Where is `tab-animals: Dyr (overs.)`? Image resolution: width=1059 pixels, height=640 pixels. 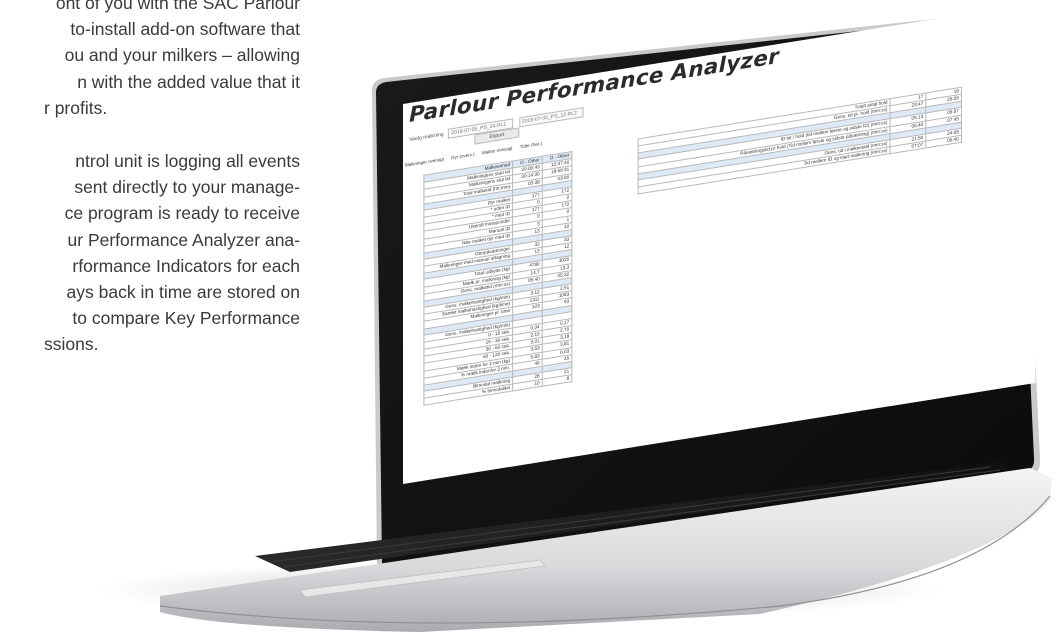
tab-animals: Dyr (overs.) is located at coordinates (462, 156).